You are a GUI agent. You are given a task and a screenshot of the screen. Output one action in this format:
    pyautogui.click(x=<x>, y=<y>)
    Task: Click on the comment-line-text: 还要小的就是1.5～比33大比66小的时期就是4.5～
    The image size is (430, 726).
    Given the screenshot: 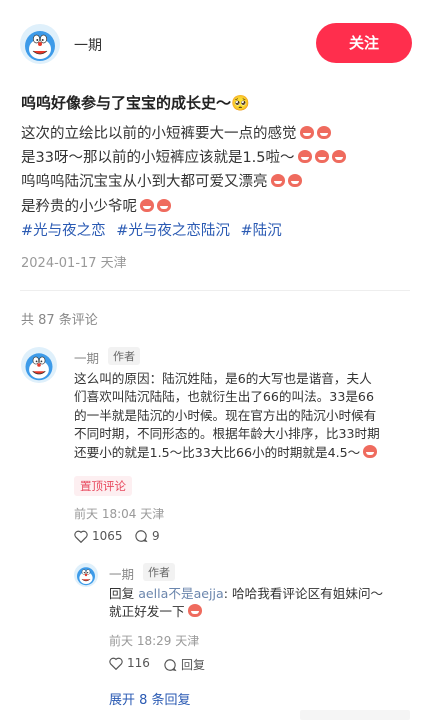 What is the action you would take?
    pyautogui.click(x=217, y=452)
    